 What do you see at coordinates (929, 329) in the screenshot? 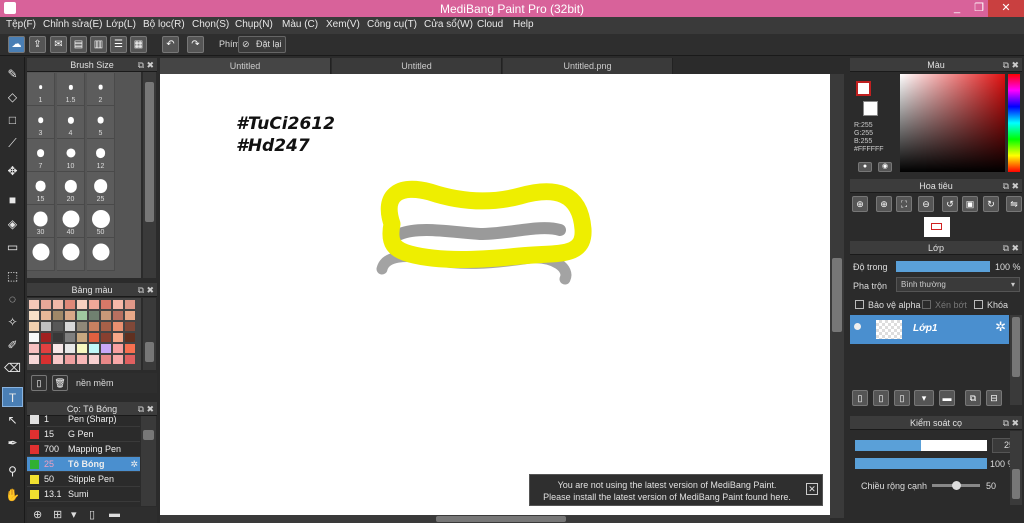
I see `layer-row: Lớp1 ✲` at bounding box center [929, 329].